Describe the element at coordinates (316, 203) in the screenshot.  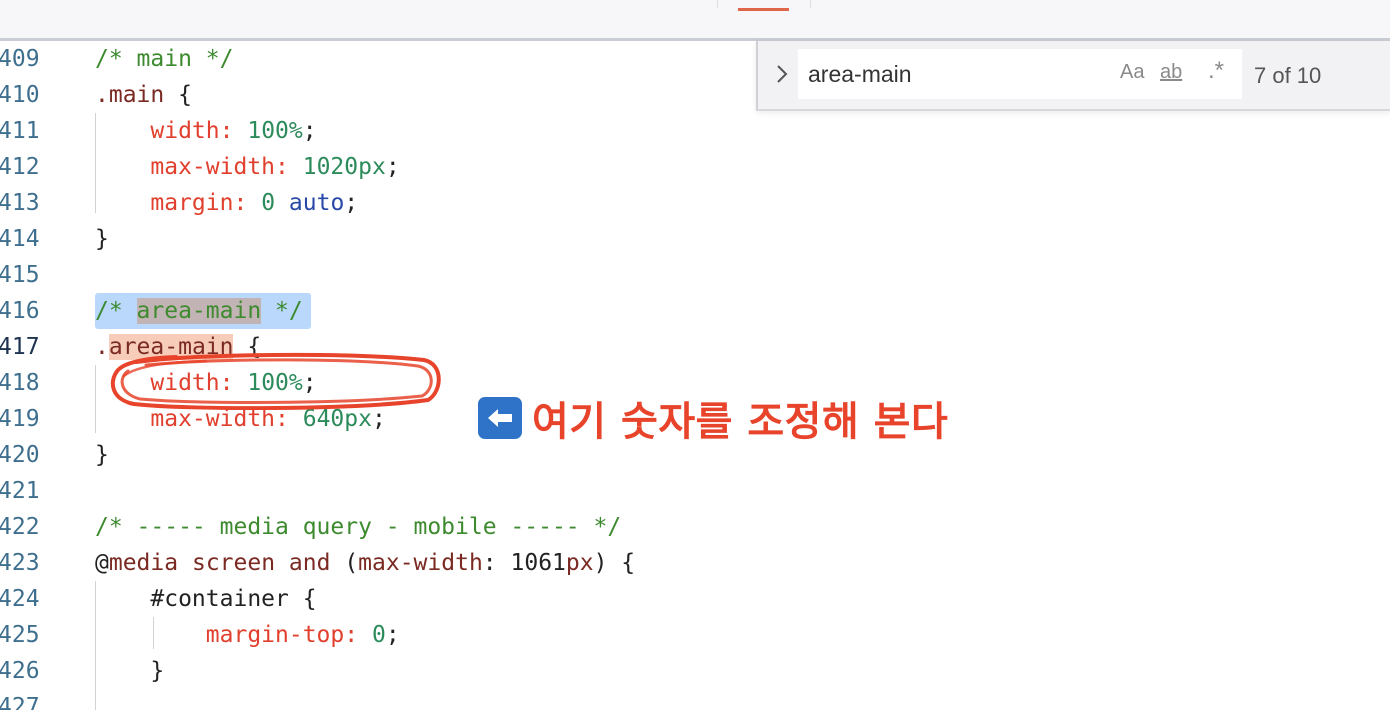
I see `code-token: auto` at that location.